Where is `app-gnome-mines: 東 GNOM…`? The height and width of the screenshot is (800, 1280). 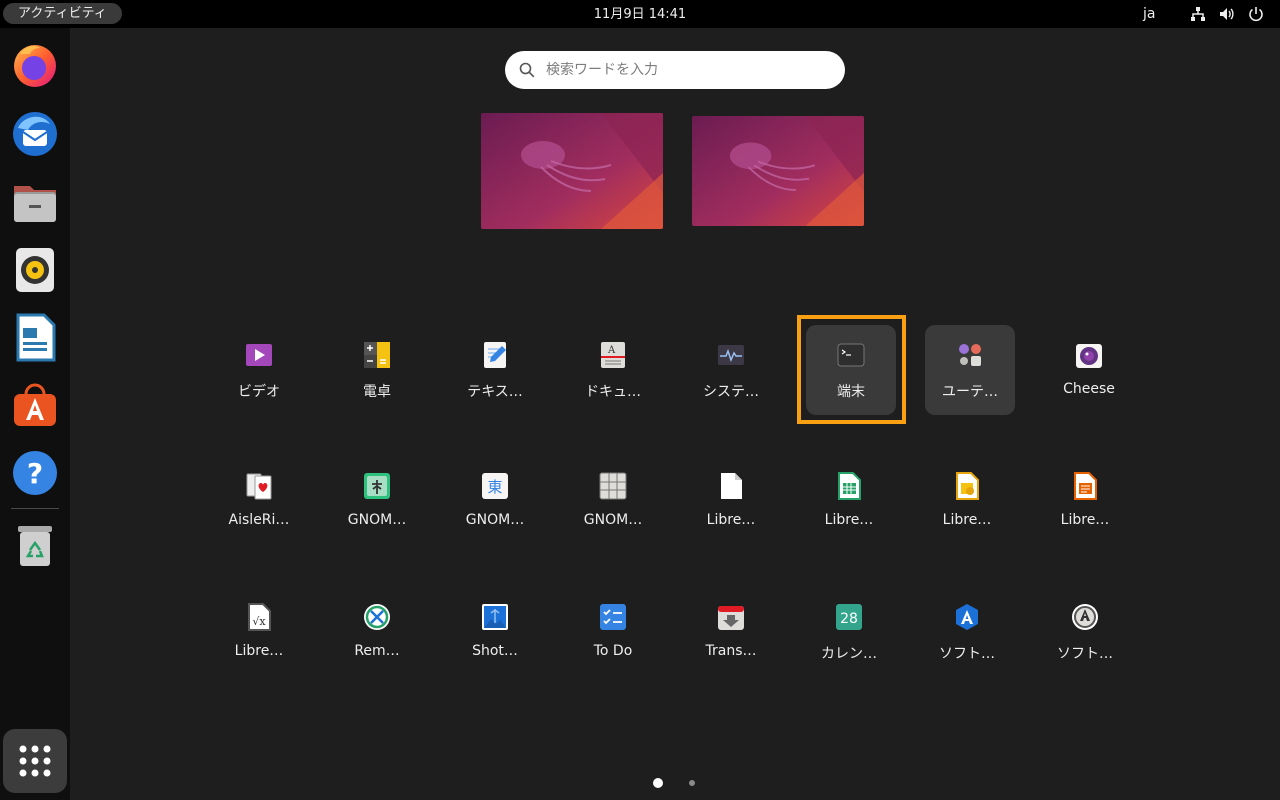
app-gnome-mines: 東 GNOM… is located at coordinates (495, 501).